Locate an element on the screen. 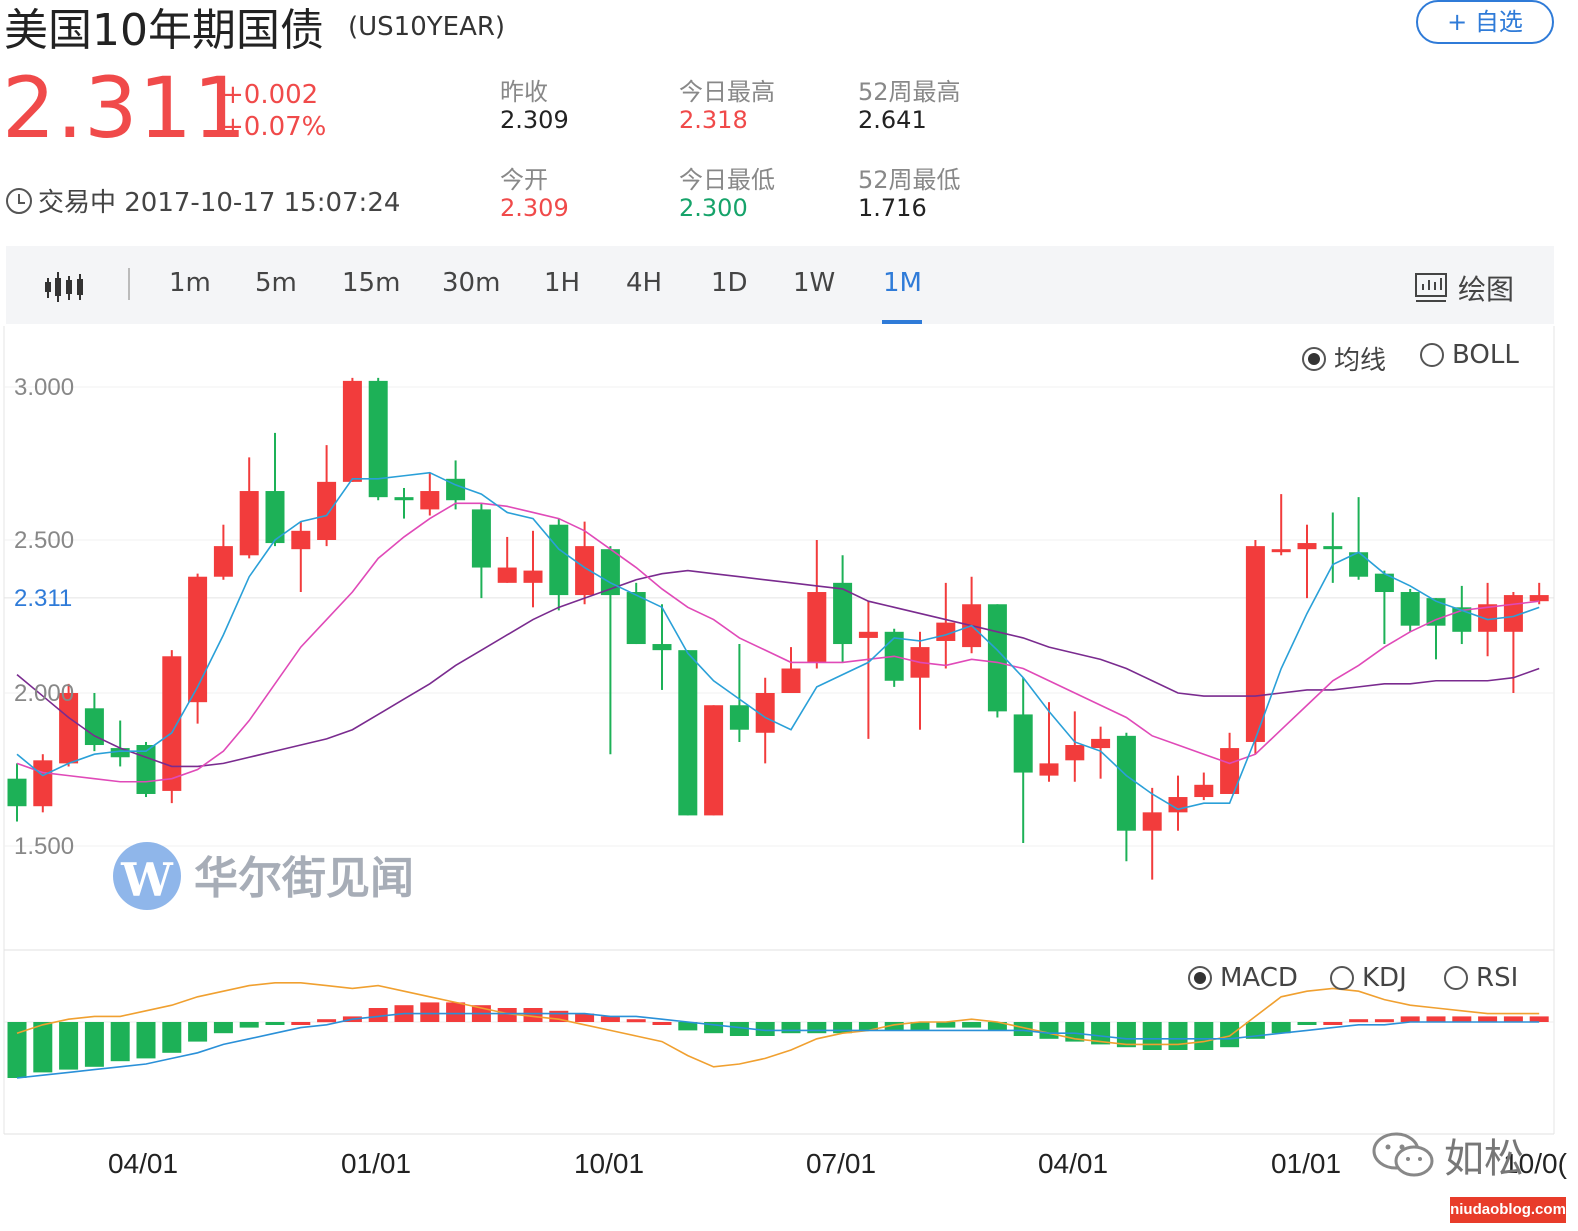 This screenshot has height=1231, width=1578. watermark: W 华尔街见闻 is located at coordinates (263, 876).